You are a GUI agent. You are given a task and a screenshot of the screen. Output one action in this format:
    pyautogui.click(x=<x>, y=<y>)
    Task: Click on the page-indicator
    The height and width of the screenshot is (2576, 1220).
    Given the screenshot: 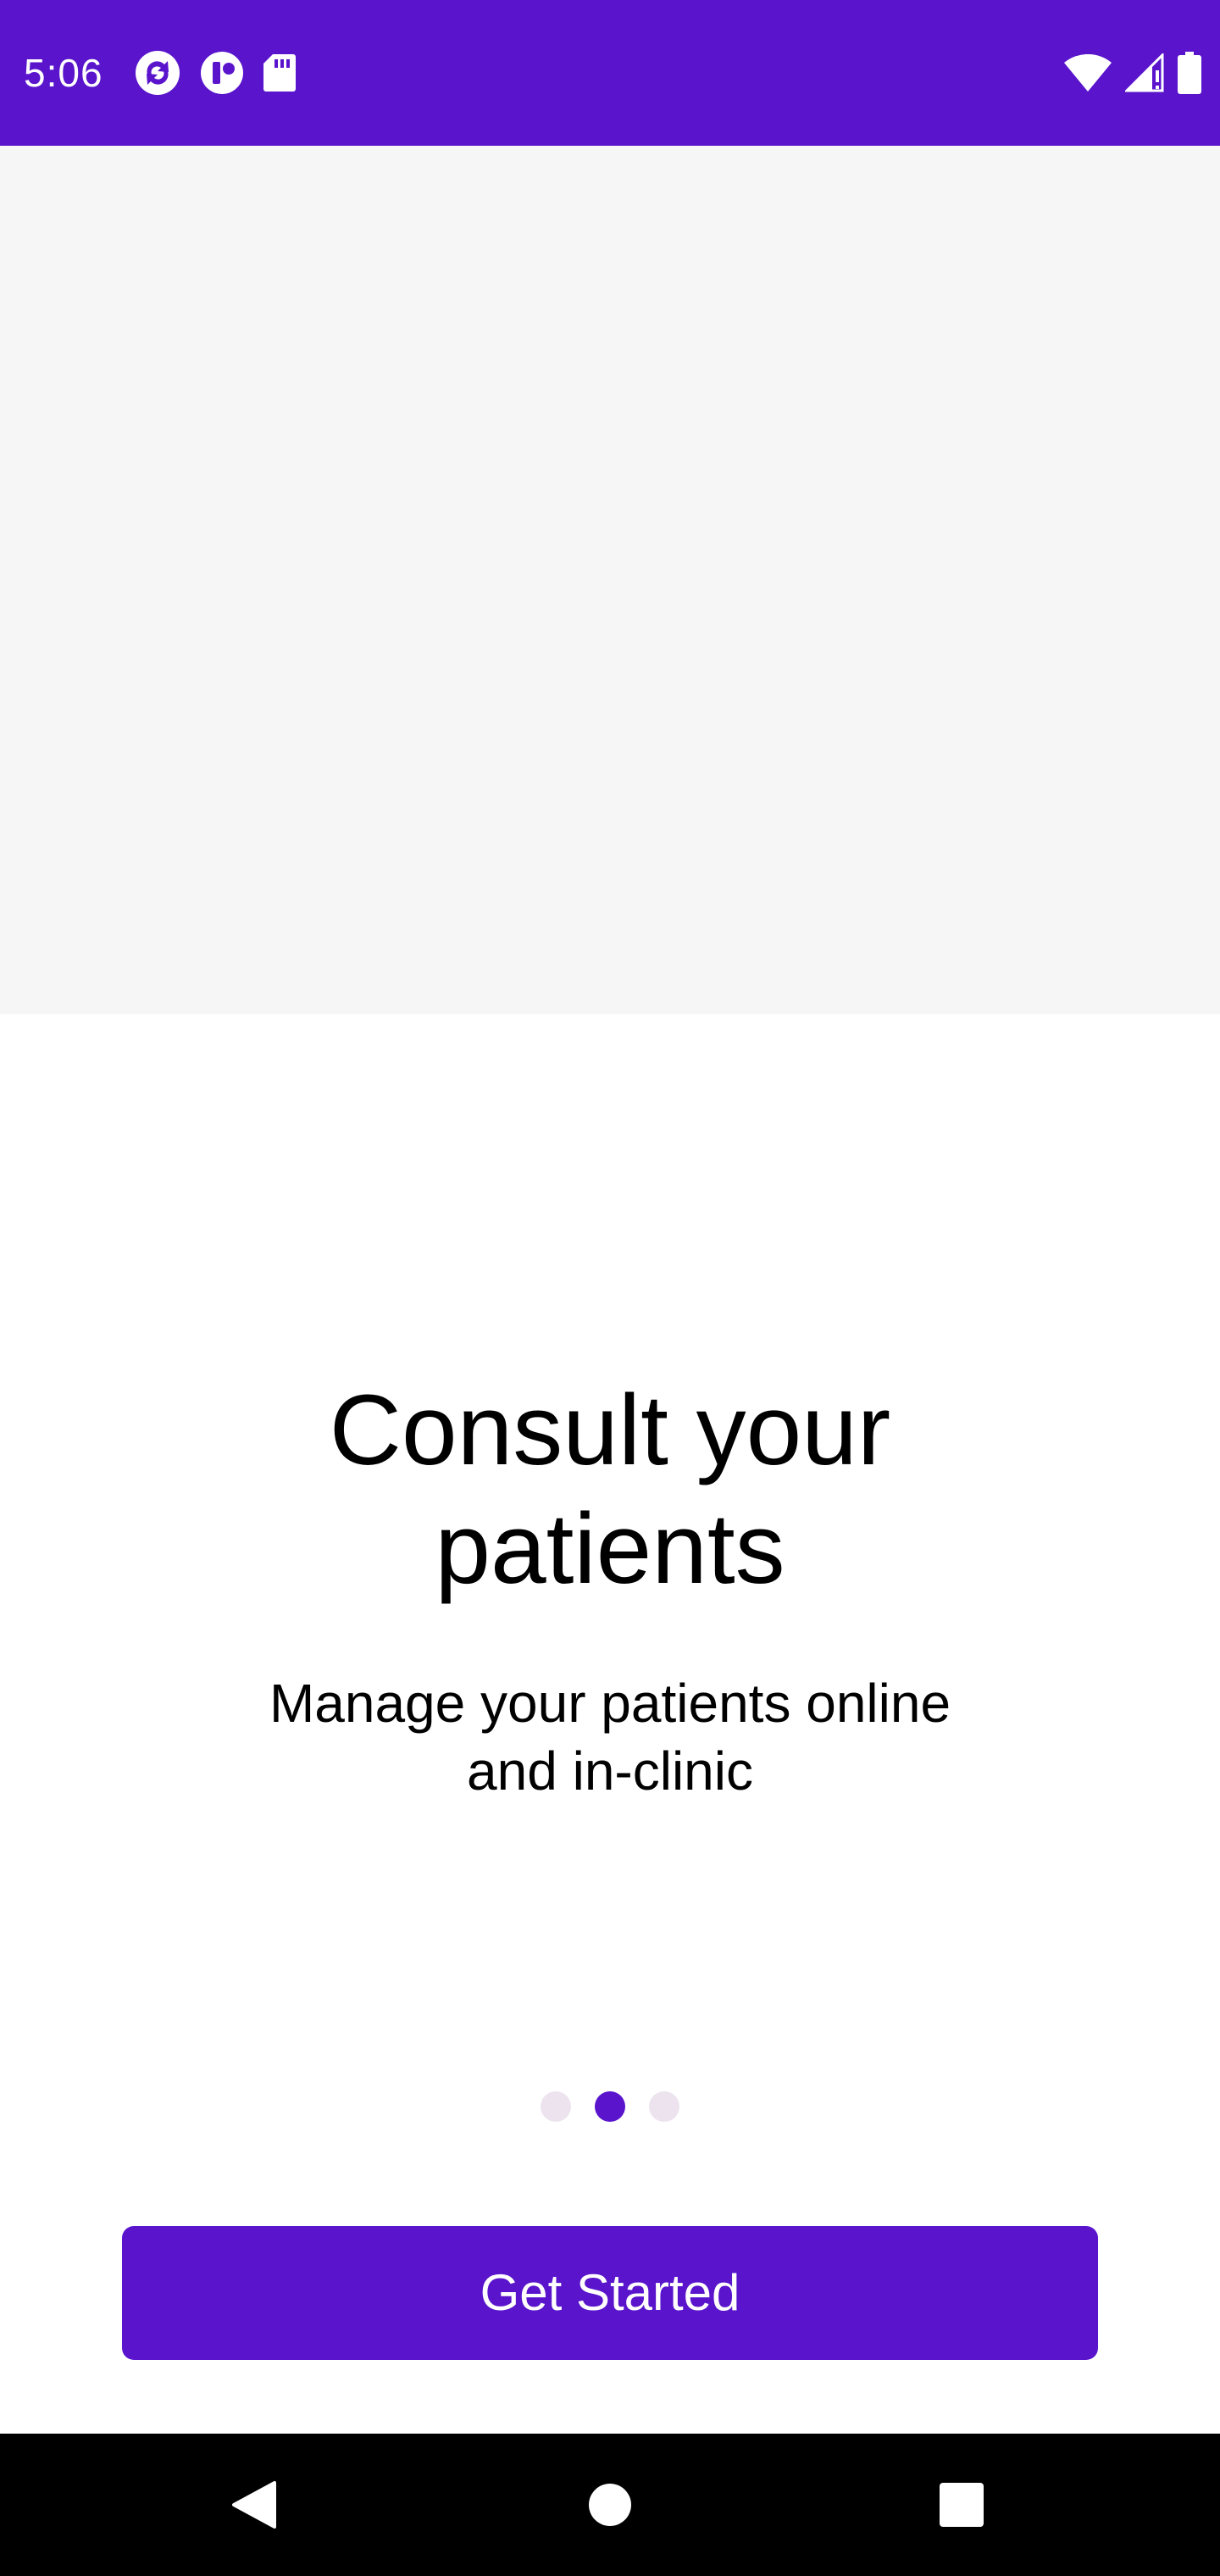 What is the action you would take?
    pyautogui.click(x=610, y=2106)
    